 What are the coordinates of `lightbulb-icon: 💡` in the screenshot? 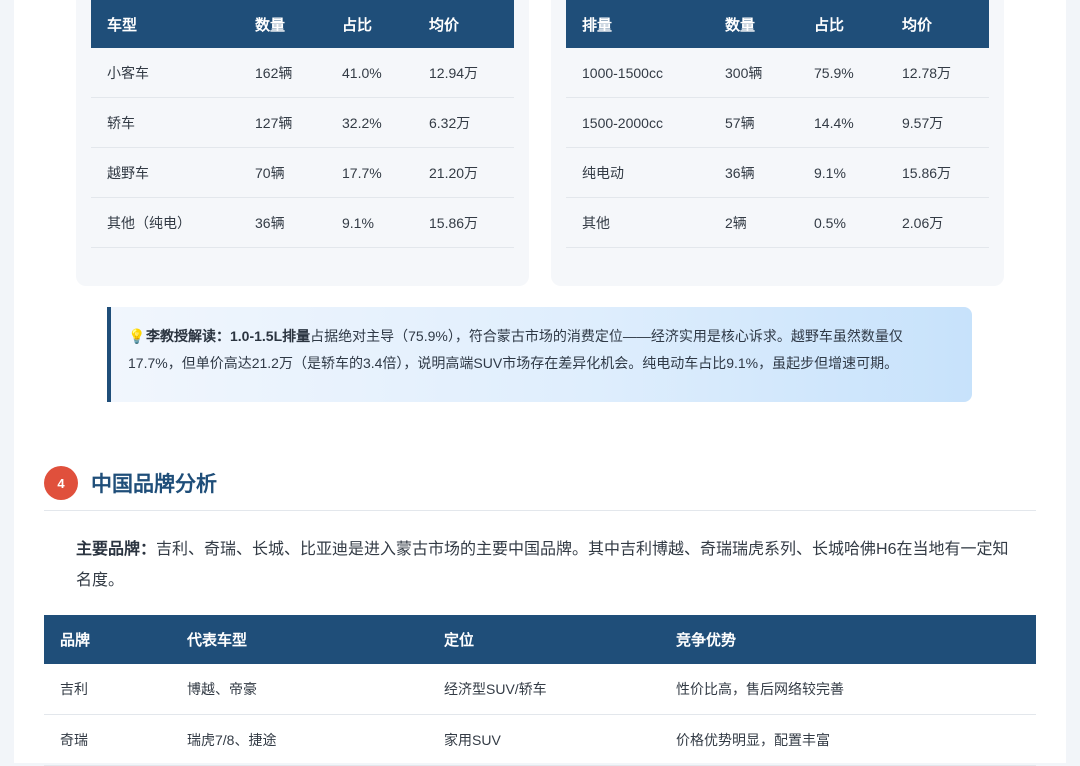 It's located at (137, 336).